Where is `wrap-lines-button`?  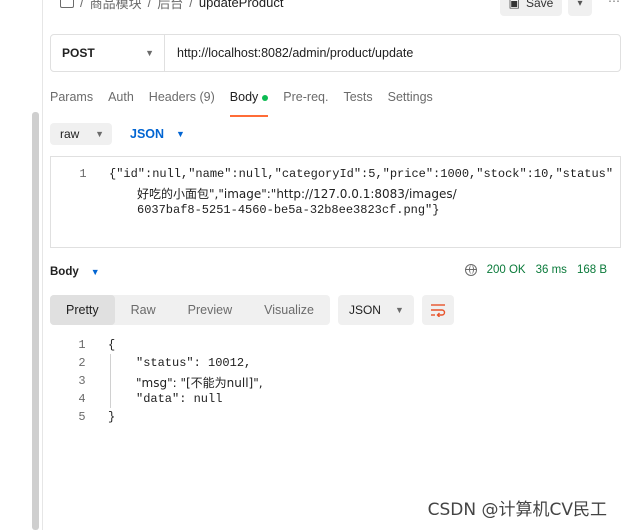
wrap-lines-button is located at coordinates (437, 310).